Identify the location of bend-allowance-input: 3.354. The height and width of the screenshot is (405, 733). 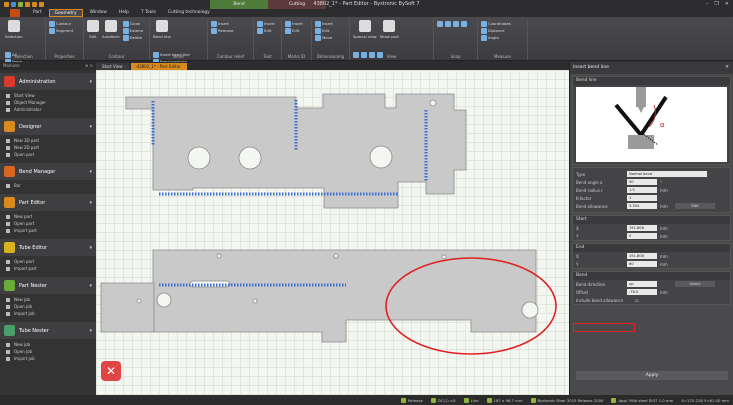
(642, 206).